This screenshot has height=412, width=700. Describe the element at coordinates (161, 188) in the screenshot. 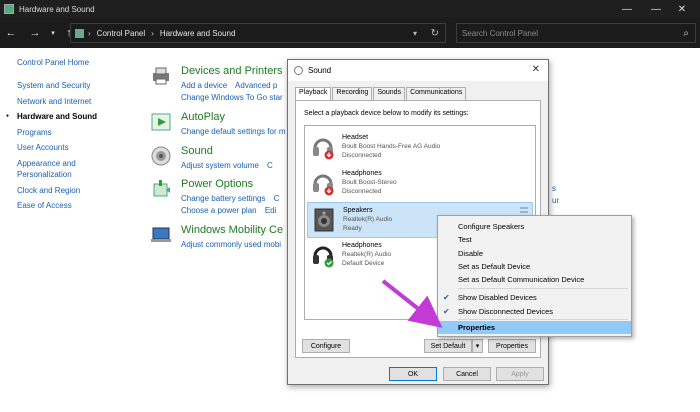

I see `power-icon` at that location.